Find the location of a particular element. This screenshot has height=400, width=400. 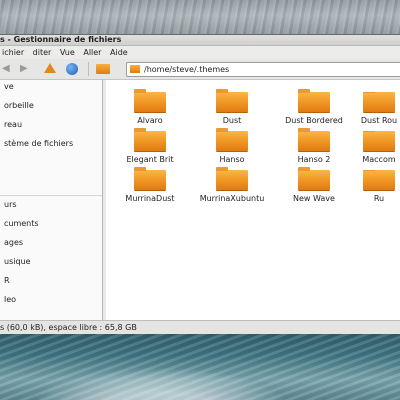

folder-item: MurrinaDust is located at coordinates (150, 185).